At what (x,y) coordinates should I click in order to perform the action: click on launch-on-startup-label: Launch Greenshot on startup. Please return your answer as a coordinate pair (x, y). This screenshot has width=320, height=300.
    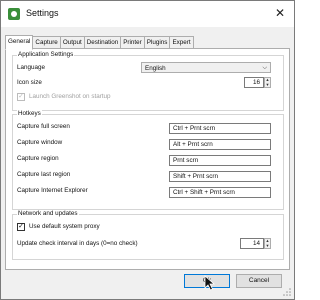
    Looking at the image, I should click on (70, 96).